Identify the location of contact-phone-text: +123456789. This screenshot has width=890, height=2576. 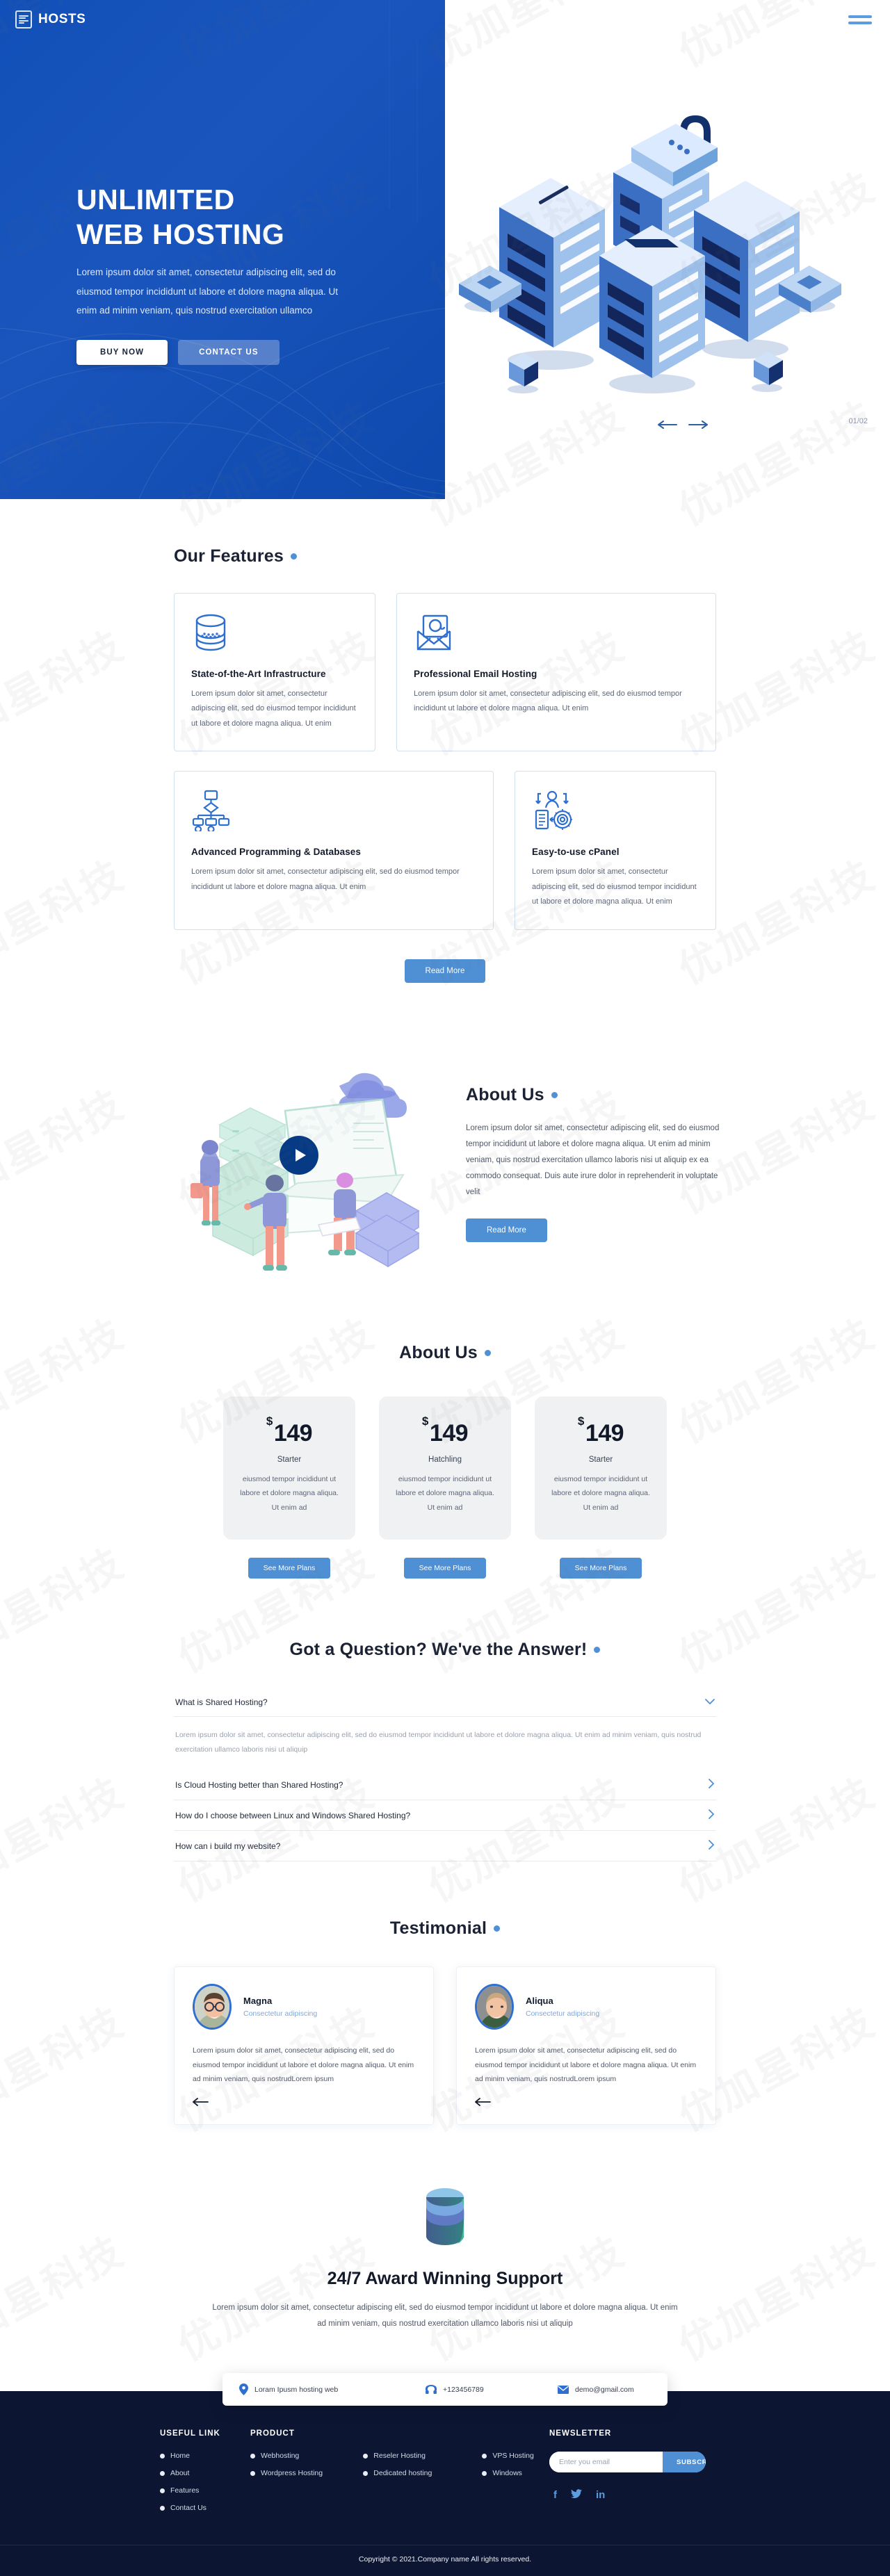
(463, 2389).